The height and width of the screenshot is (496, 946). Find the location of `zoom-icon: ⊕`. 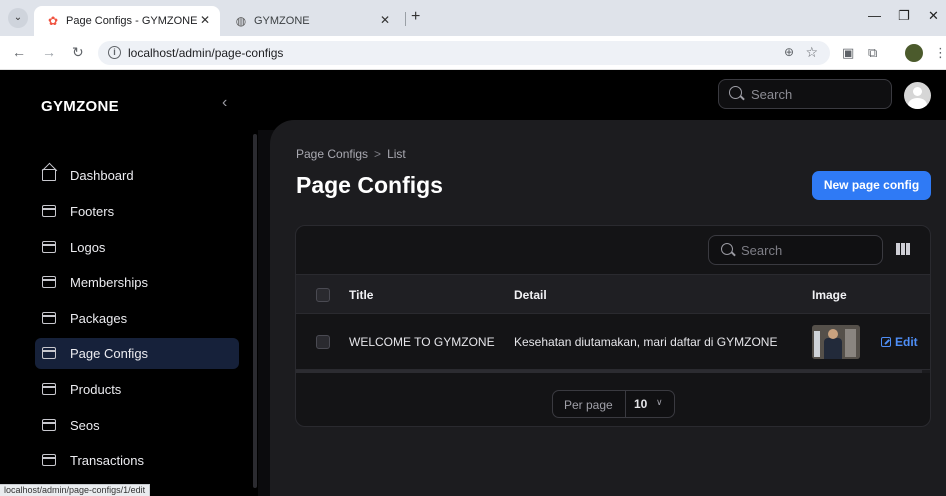

zoom-icon: ⊕ is located at coordinates (789, 52).